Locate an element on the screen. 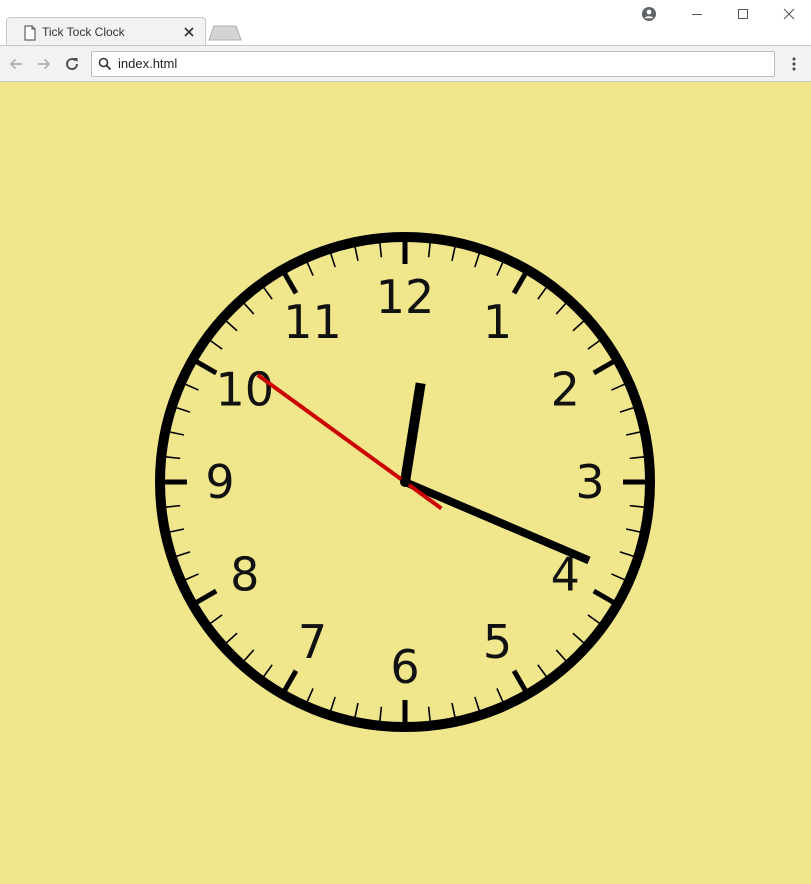  reload-icon is located at coordinates (72, 64).